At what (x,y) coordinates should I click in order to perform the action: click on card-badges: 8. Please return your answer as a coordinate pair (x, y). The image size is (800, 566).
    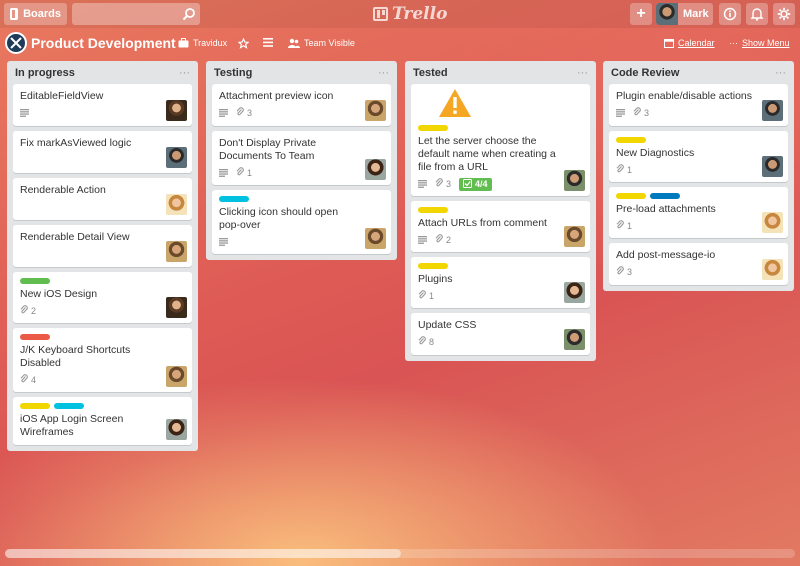
    Looking at the image, I should click on (500, 342).